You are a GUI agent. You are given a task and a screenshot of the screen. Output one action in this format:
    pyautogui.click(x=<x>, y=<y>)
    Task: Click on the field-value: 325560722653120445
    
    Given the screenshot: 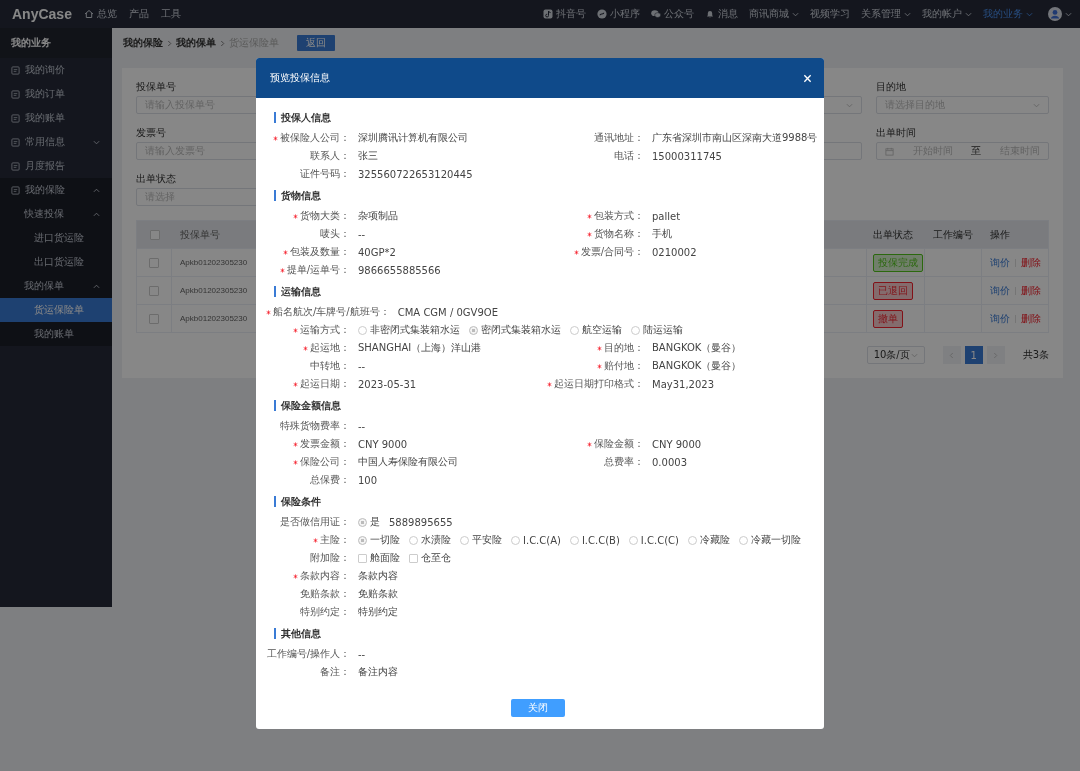 What is the action you would take?
    pyautogui.click(x=415, y=174)
    